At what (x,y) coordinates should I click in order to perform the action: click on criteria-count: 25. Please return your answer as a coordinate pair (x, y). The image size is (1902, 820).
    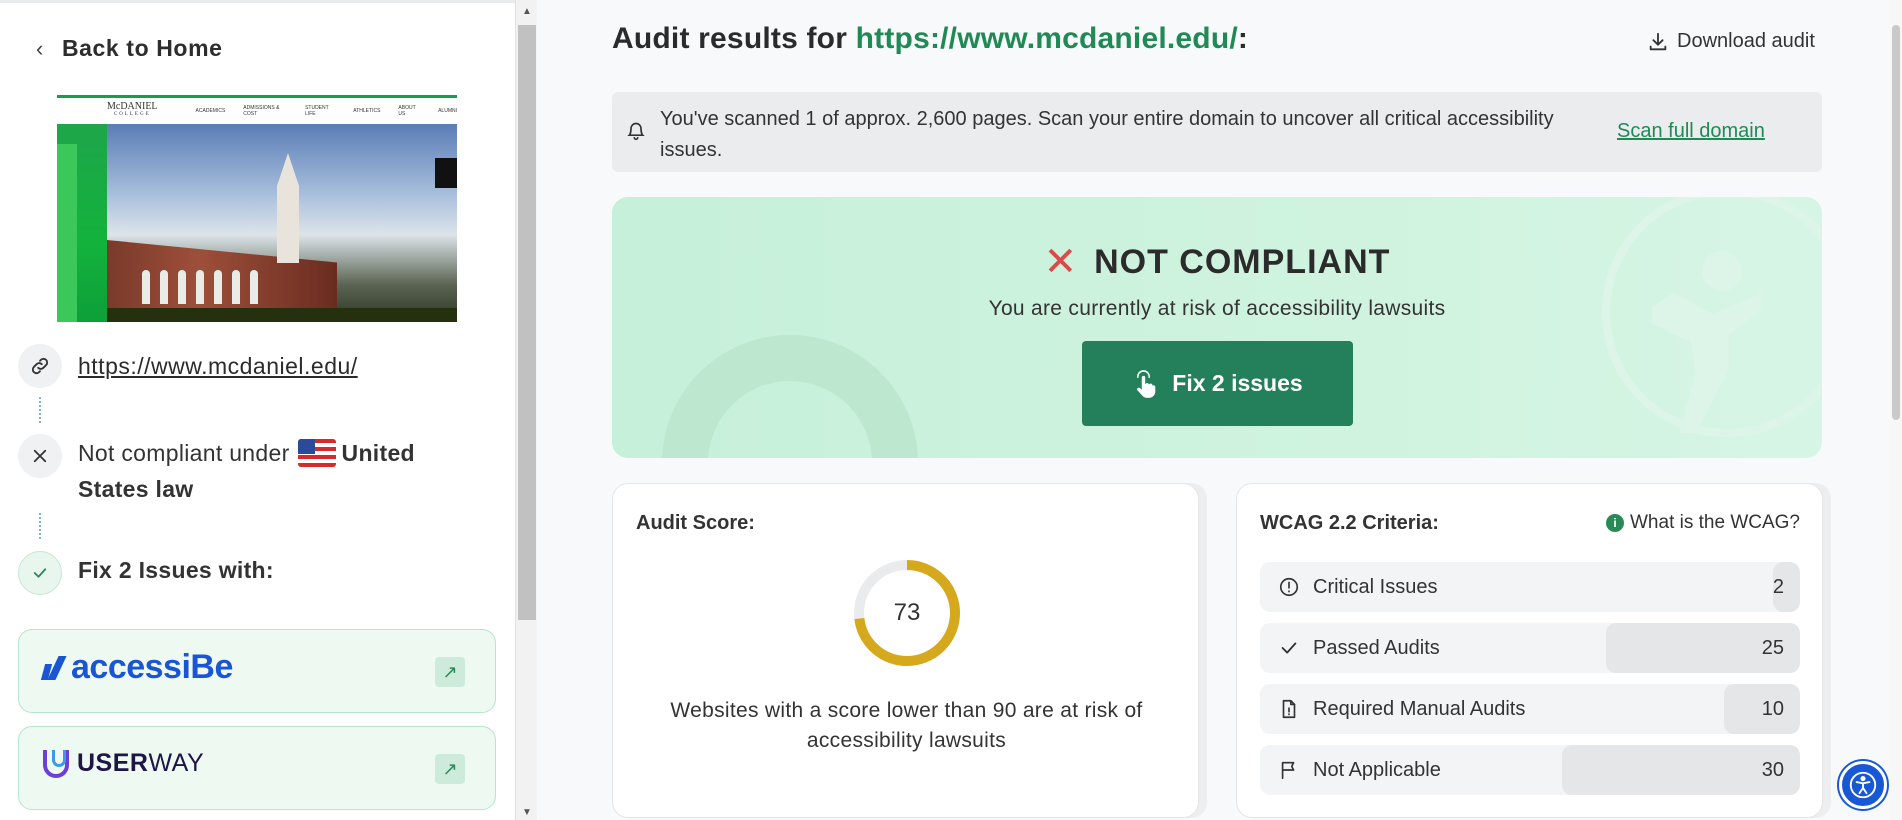
    Looking at the image, I should click on (1772, 648).